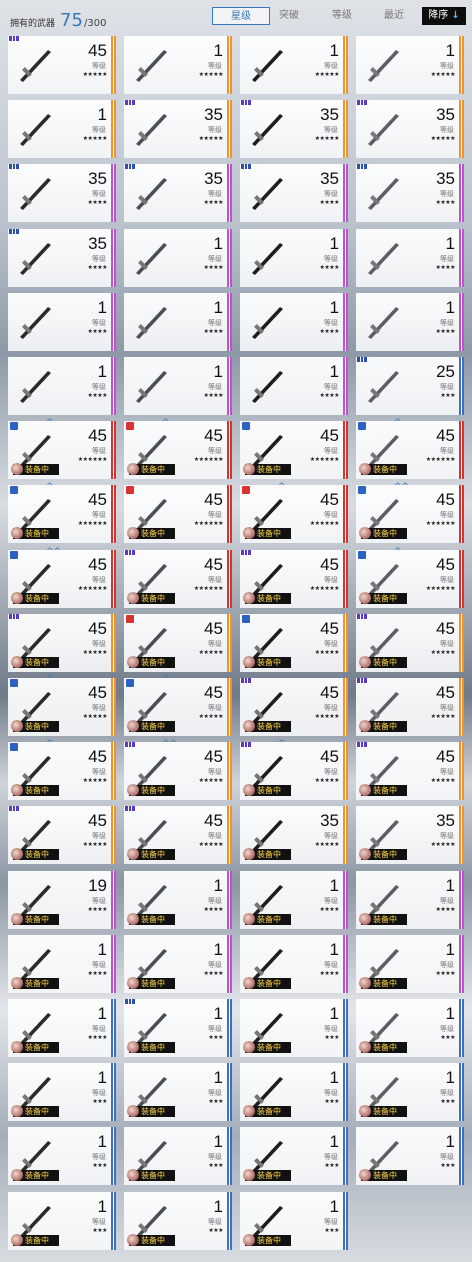  Describe the element at coordinates (178, 770) in the screenshot. I see `weapon-card: ^^ 45 等级 ★★★★★ 装备中` at that location.